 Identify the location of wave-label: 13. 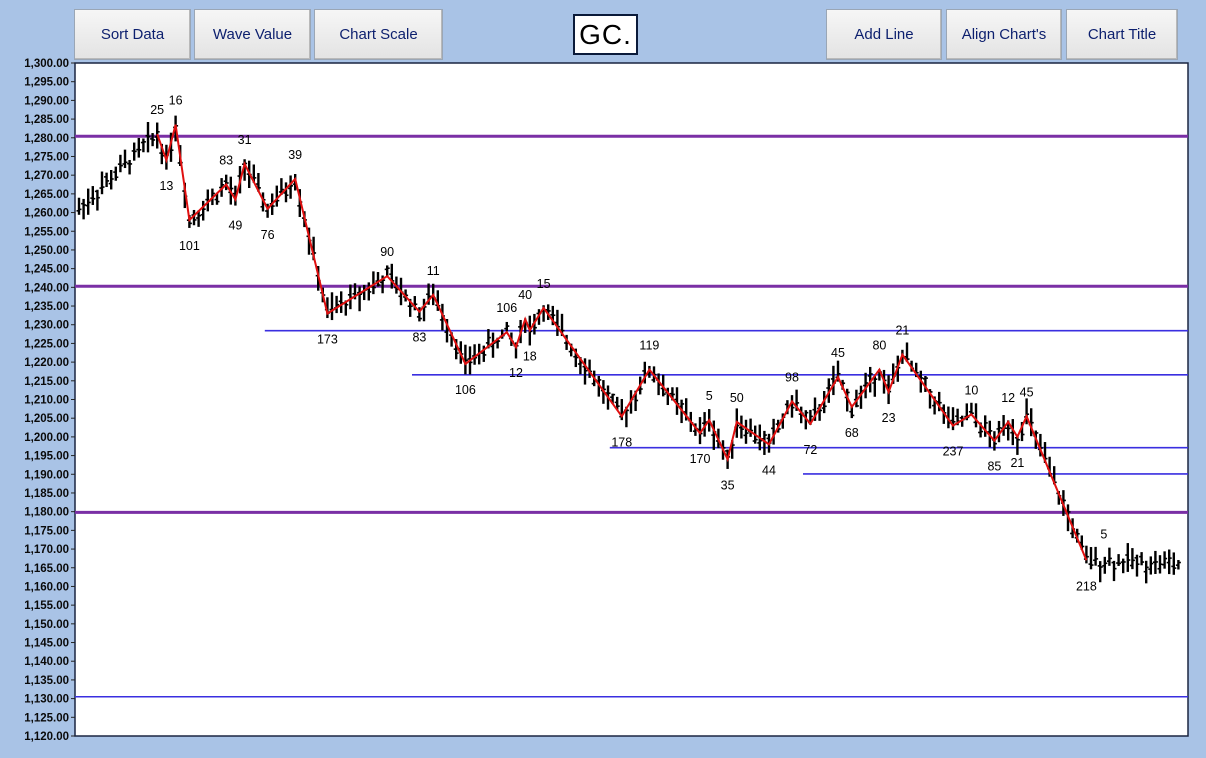
(166, 186).